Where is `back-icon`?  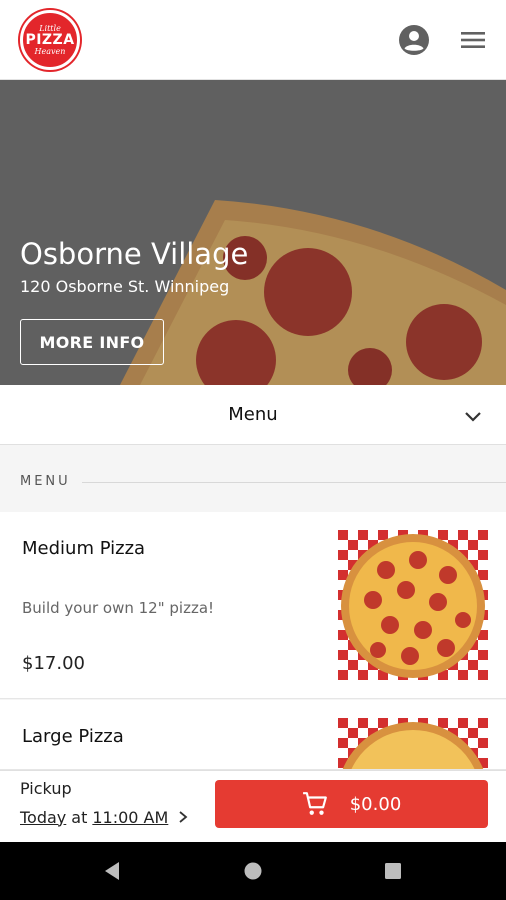
back-icon is located at coordinates (112, 871).